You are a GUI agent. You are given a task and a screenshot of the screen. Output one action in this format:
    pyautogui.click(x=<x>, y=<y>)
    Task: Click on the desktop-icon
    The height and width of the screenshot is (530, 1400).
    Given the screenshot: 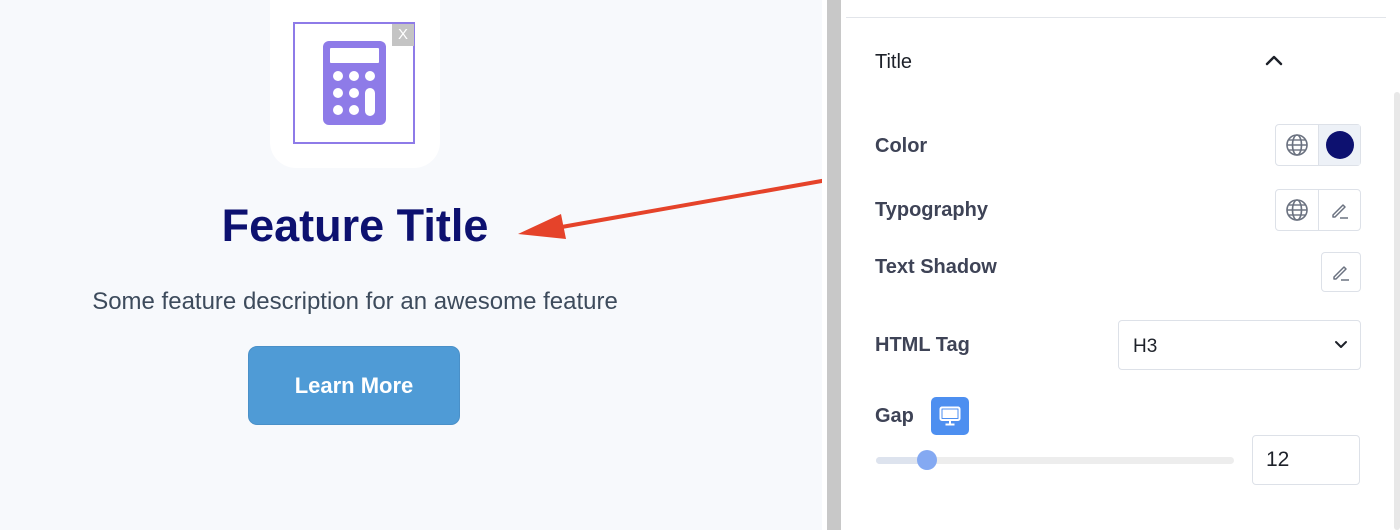 What is the action you would take?
    pyautogui.click(x=950, y=416)
    